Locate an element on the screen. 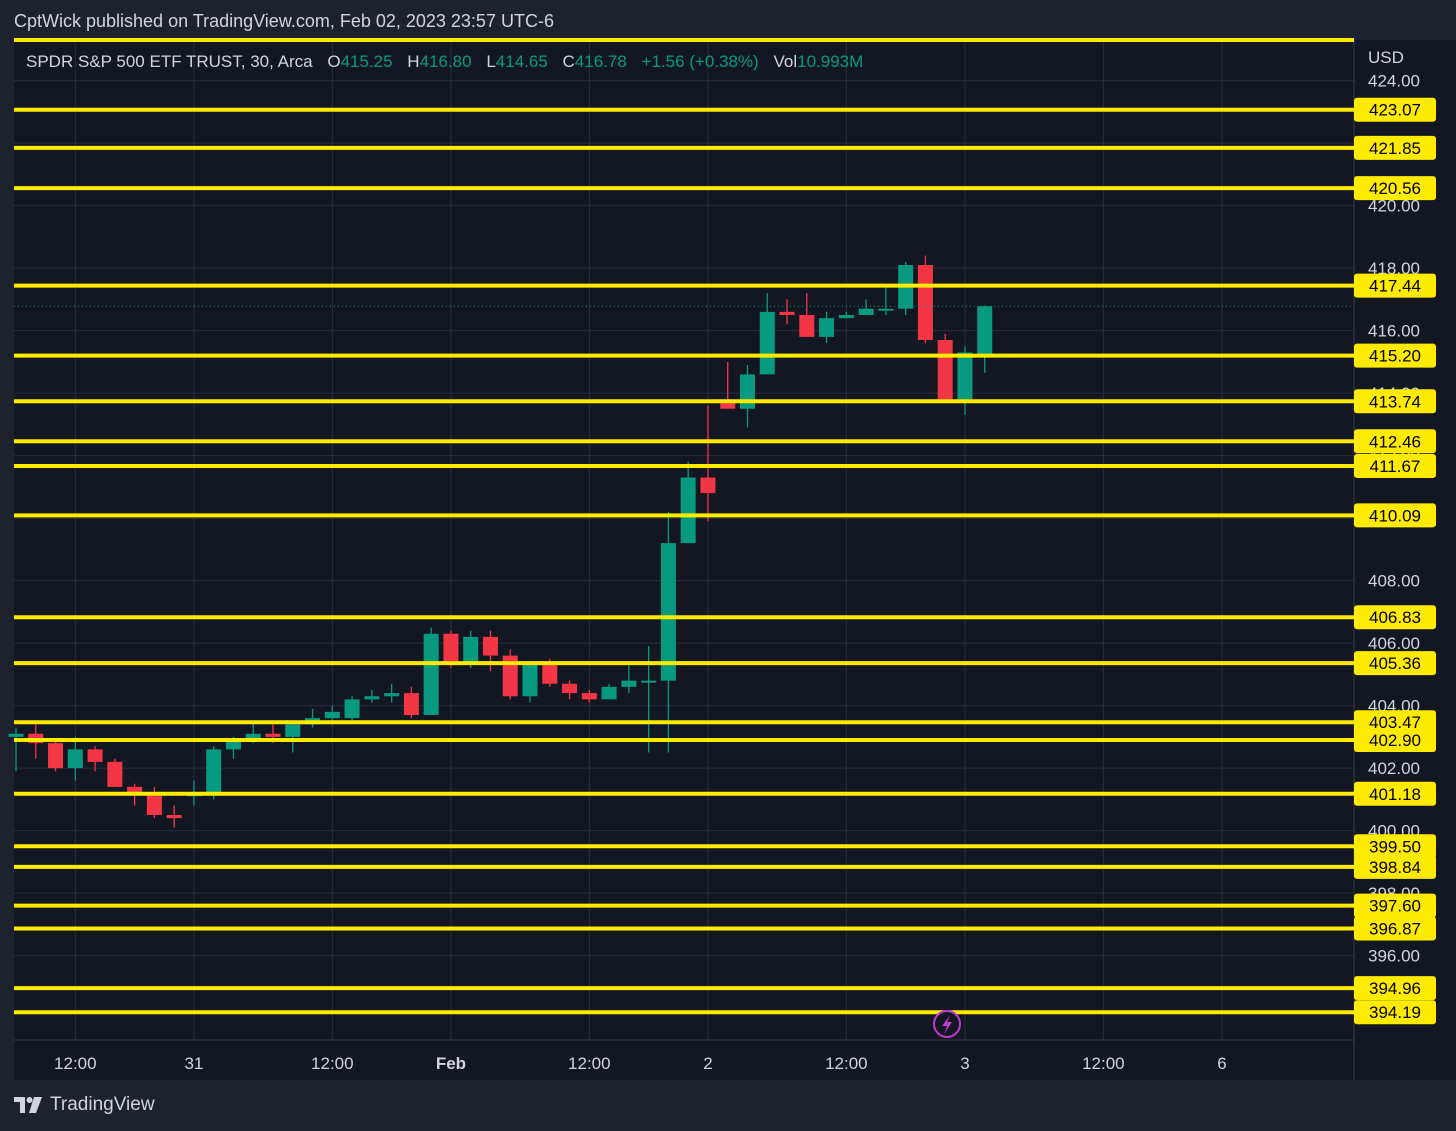  level-price-tag: 417.44 is located at coordinates (1395, 285).